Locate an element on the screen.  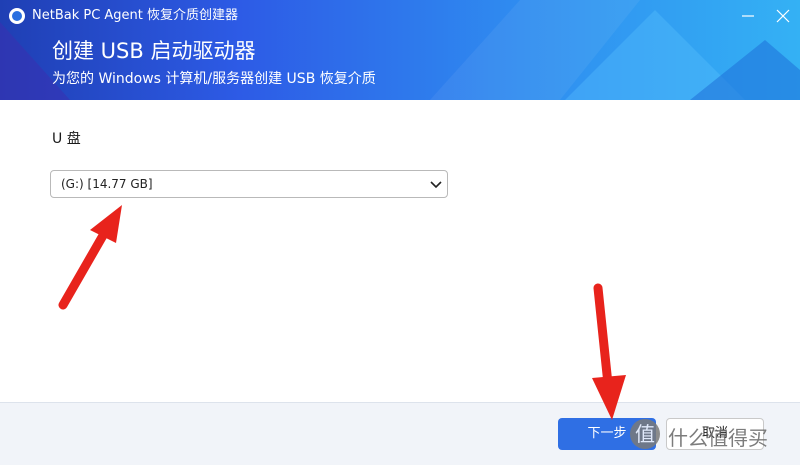
arrow-to-next-button-icon is located at coordinates (609, 351).